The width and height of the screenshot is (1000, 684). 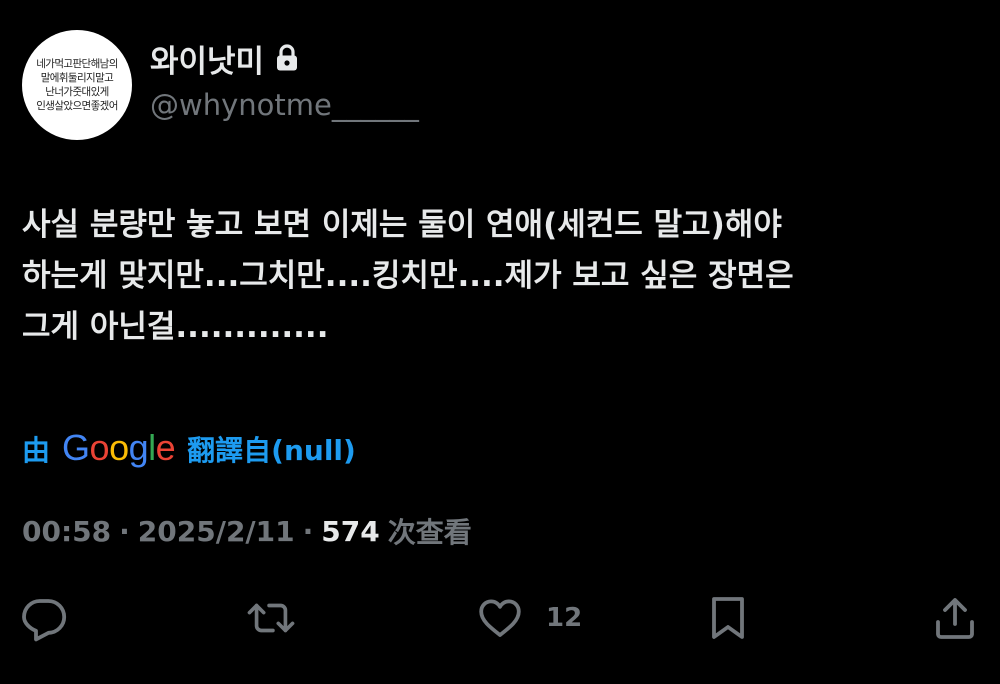 I want to click on translate-link: 翻譯自(null), so click(x=271, y=449).